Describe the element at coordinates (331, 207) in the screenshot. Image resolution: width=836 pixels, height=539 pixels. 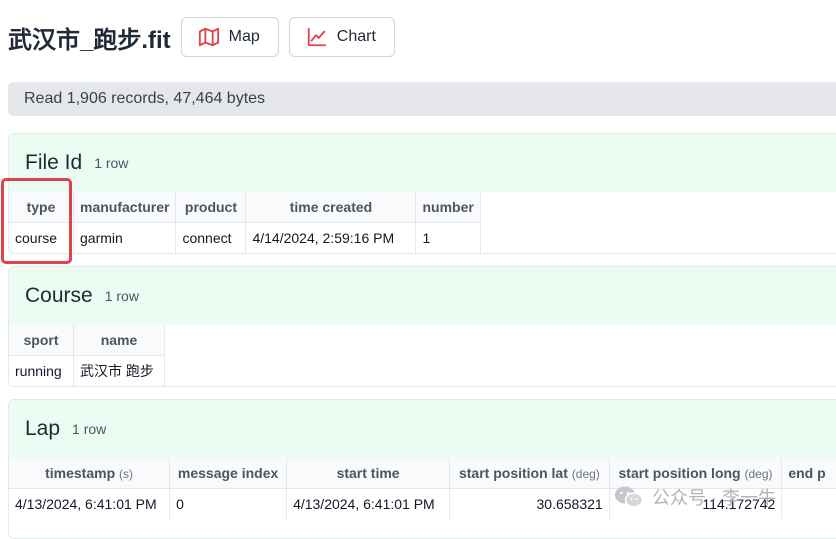
I see `column-header-time-created: time created` at that location.